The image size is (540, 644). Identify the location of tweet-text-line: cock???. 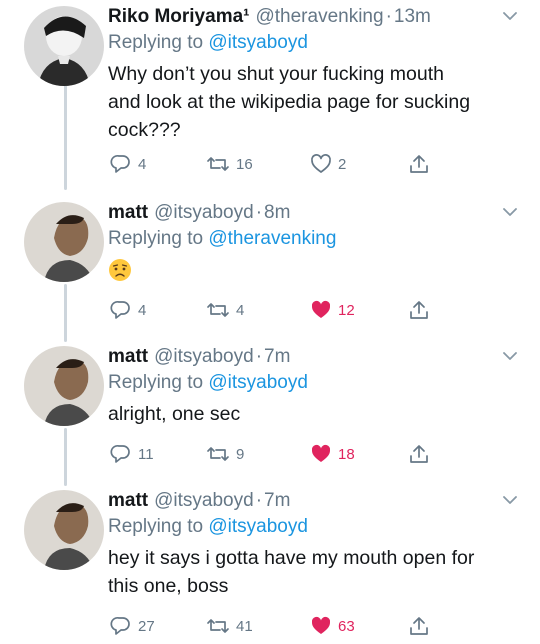
(144, 130).